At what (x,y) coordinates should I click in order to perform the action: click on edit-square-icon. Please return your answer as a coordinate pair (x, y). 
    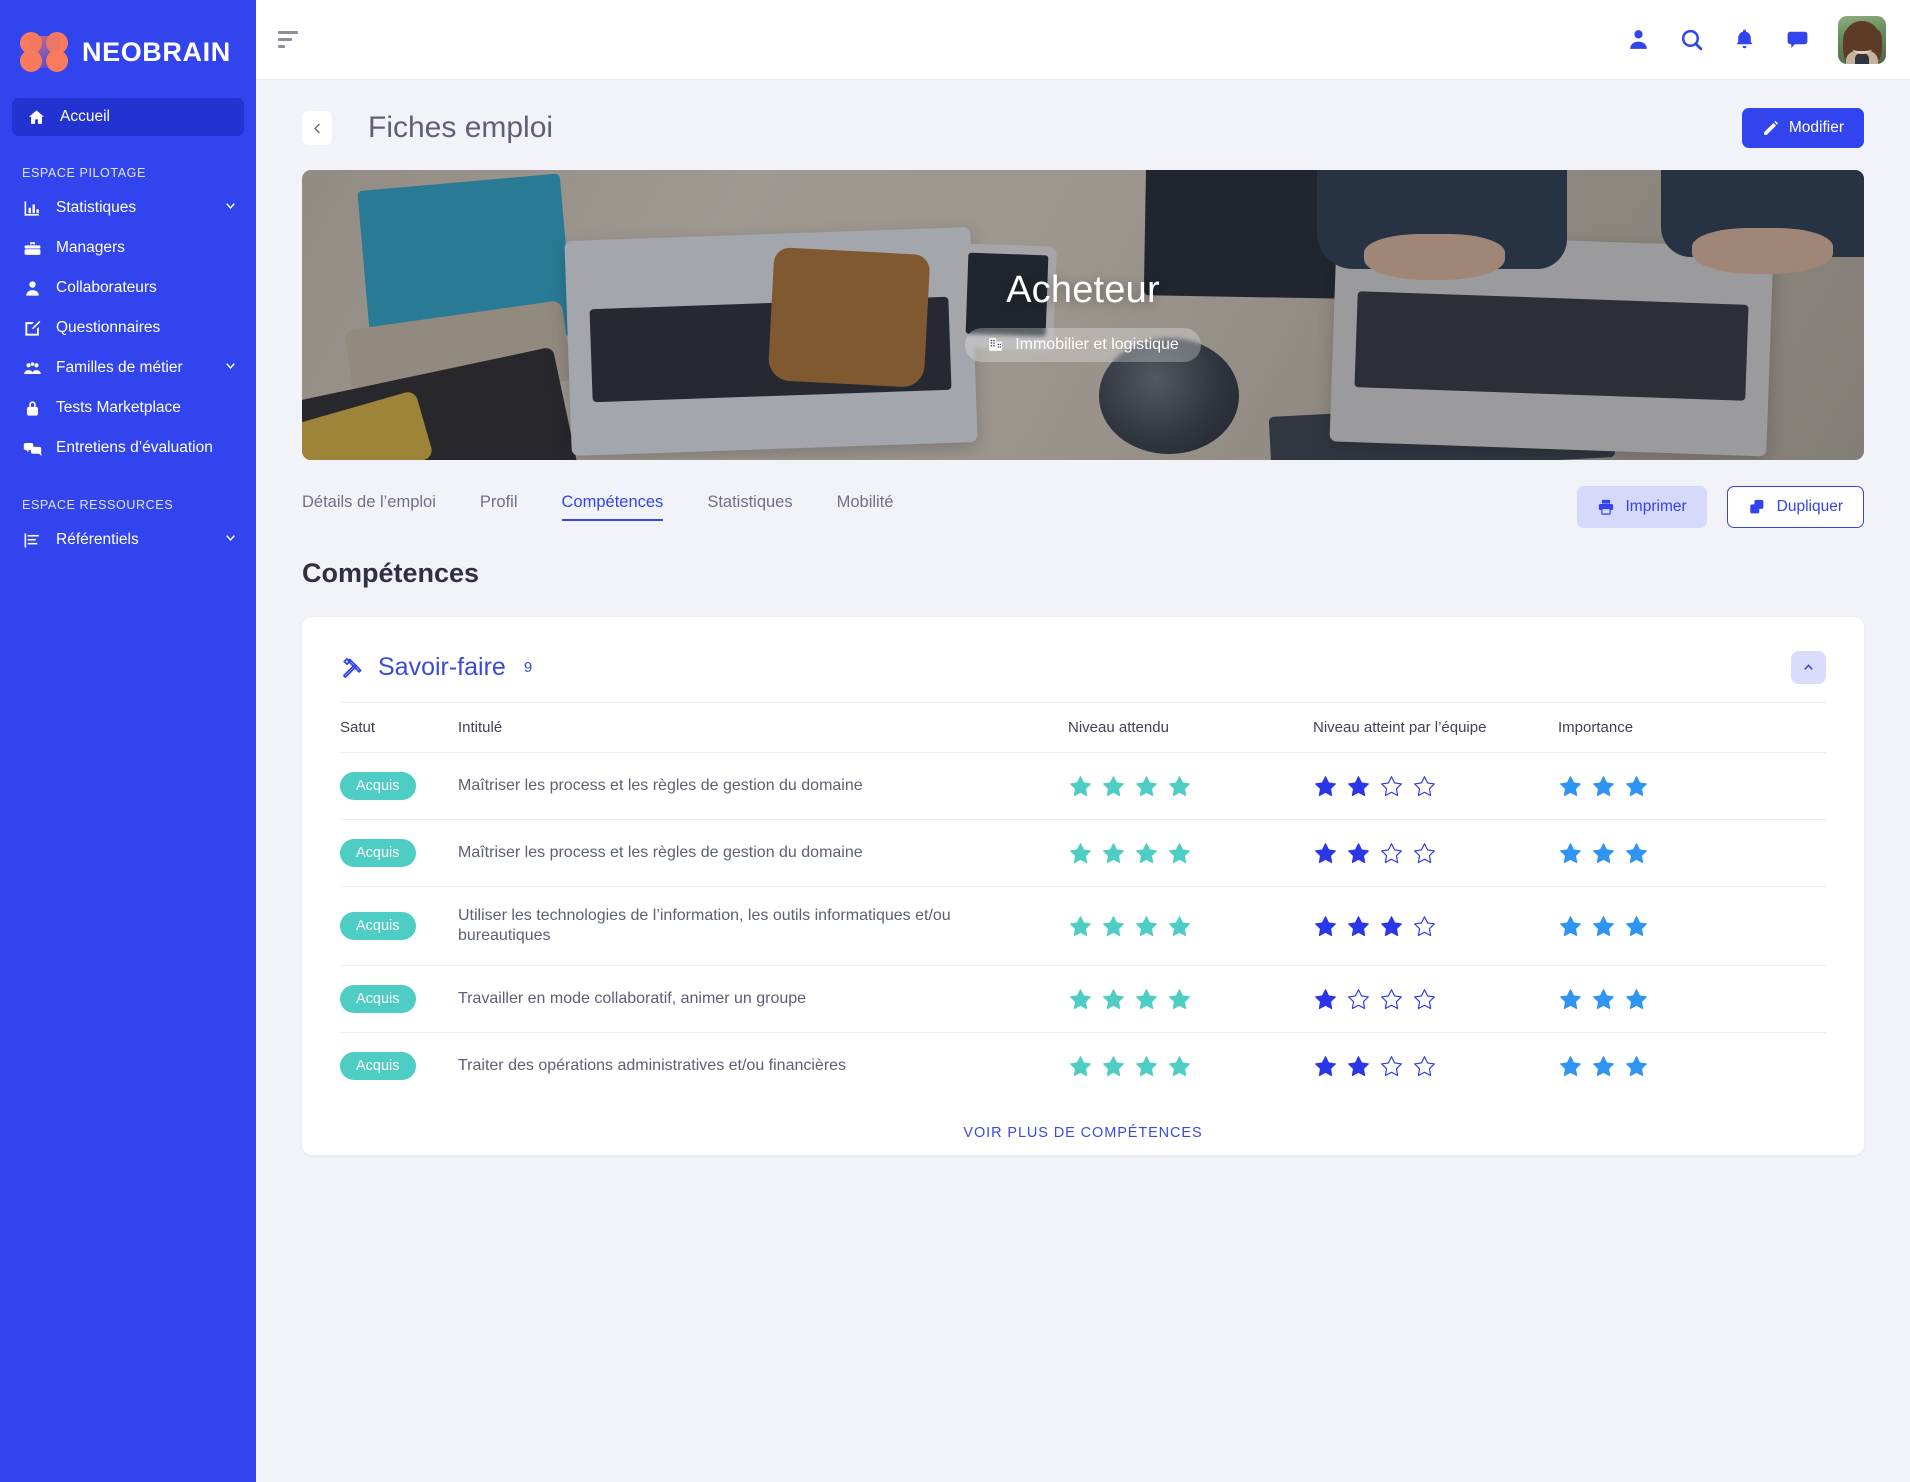
    Looking at the image, I should click on (32, 328).